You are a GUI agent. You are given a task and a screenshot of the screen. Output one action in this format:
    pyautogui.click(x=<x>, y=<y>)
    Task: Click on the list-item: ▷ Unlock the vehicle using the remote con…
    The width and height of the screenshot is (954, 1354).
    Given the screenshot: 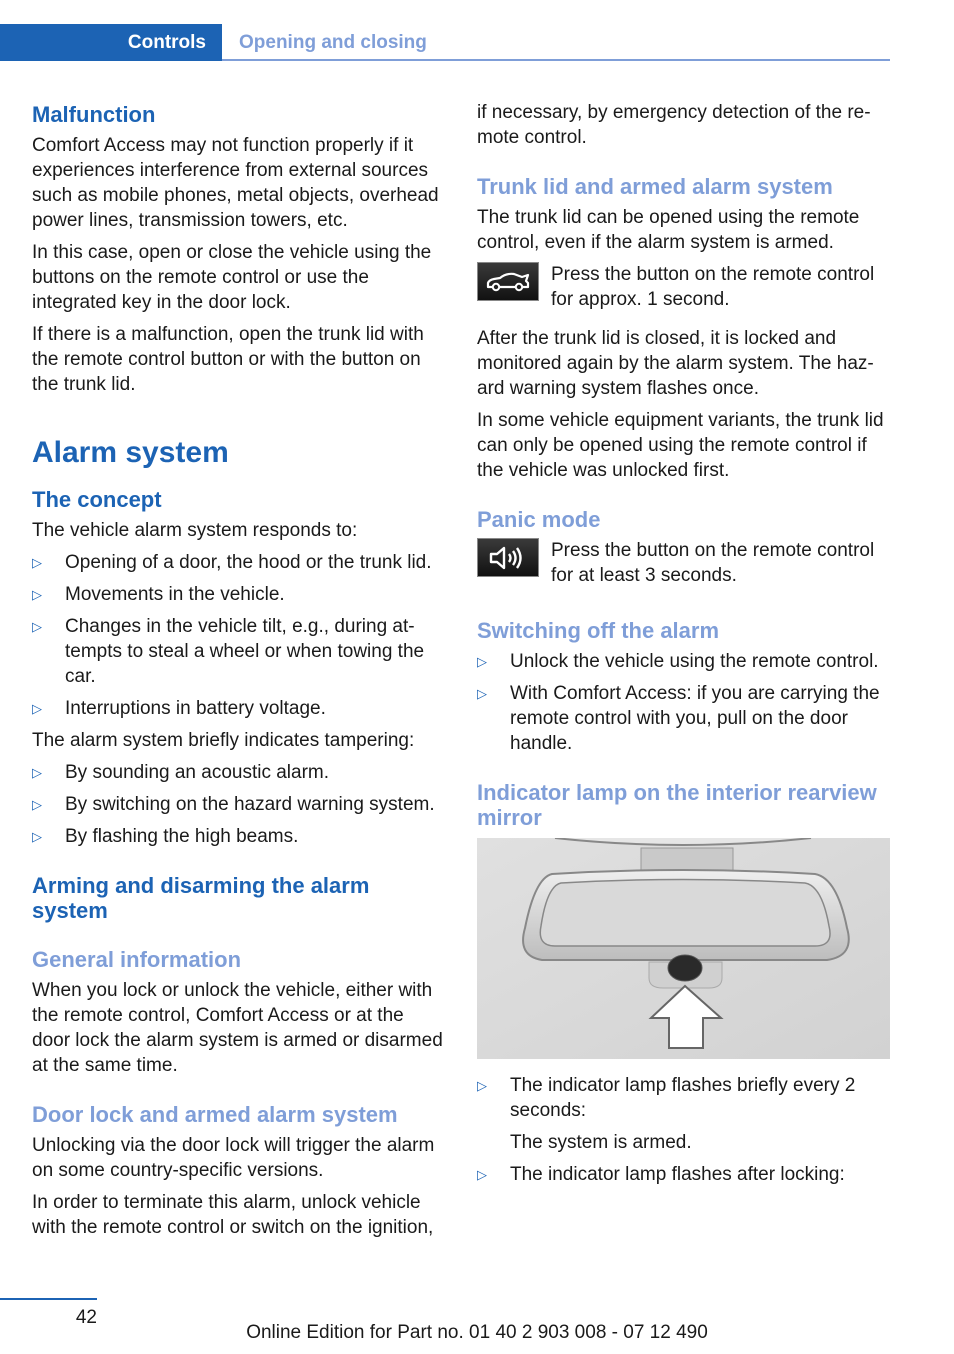 What is the action you would take?
    pyautogui.click(x=678, y=661)
    